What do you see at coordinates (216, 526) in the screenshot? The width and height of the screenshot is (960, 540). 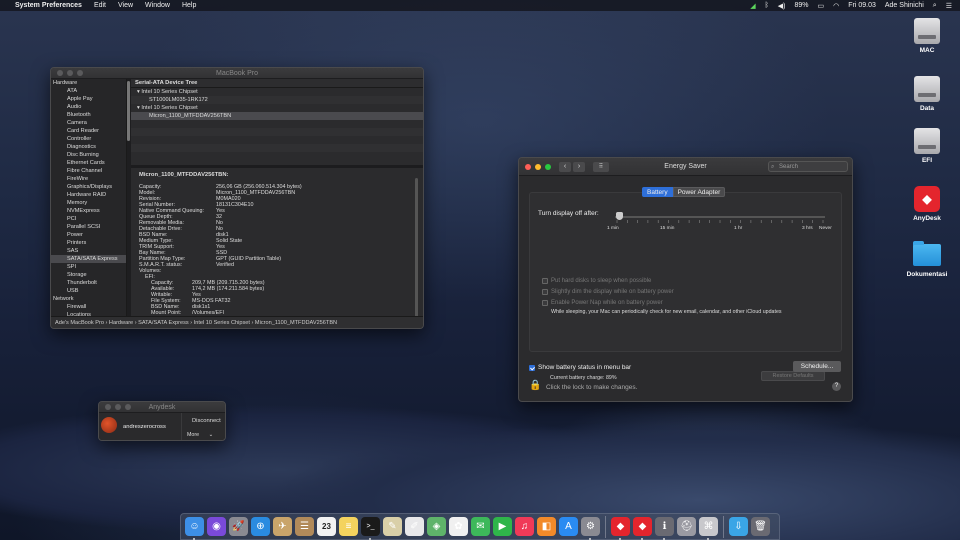 I see `siri-icon: ◉` at bounding box center [216, 526].